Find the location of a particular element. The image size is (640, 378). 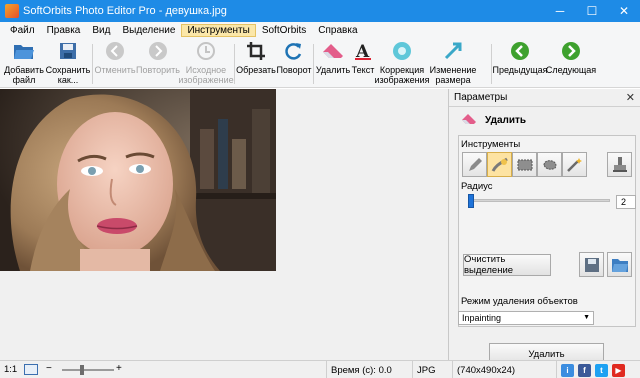

panel-header: Параметры ✕ is located at coordinates (544, 98).